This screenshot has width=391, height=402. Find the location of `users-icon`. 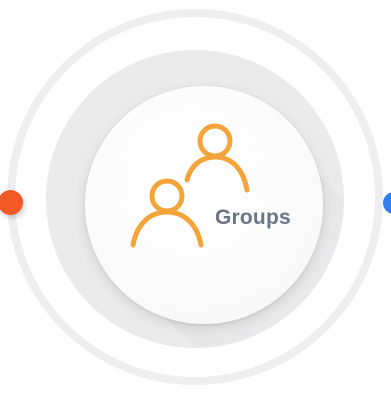

users-icon is located at coordinates (190, 185).